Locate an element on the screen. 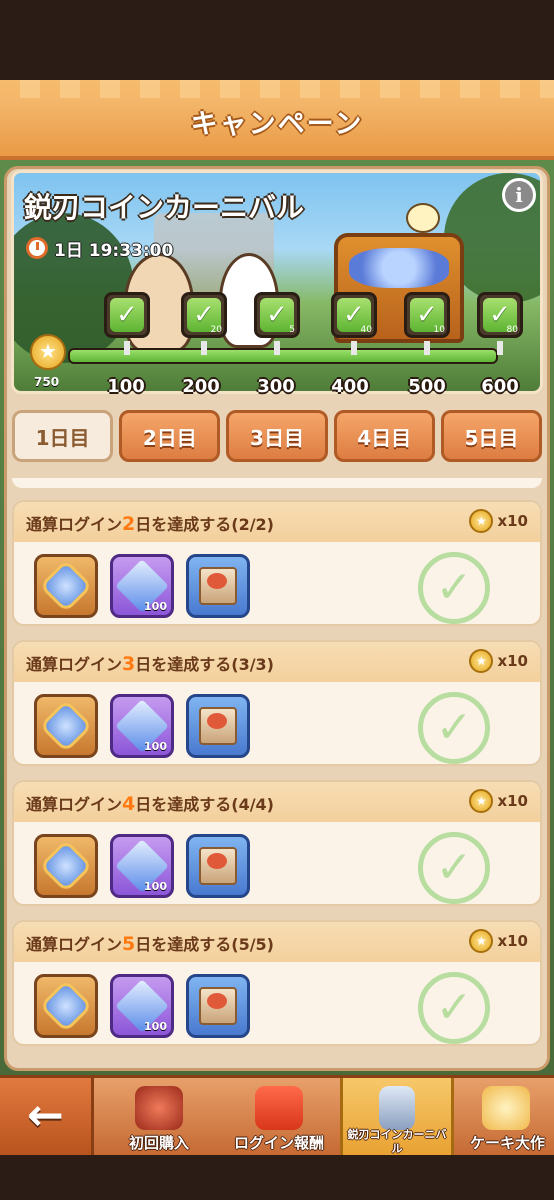 This screenshot has width=554, height=1200. milestone-reward: ✓ 5 is located at coordinates (277, 323).